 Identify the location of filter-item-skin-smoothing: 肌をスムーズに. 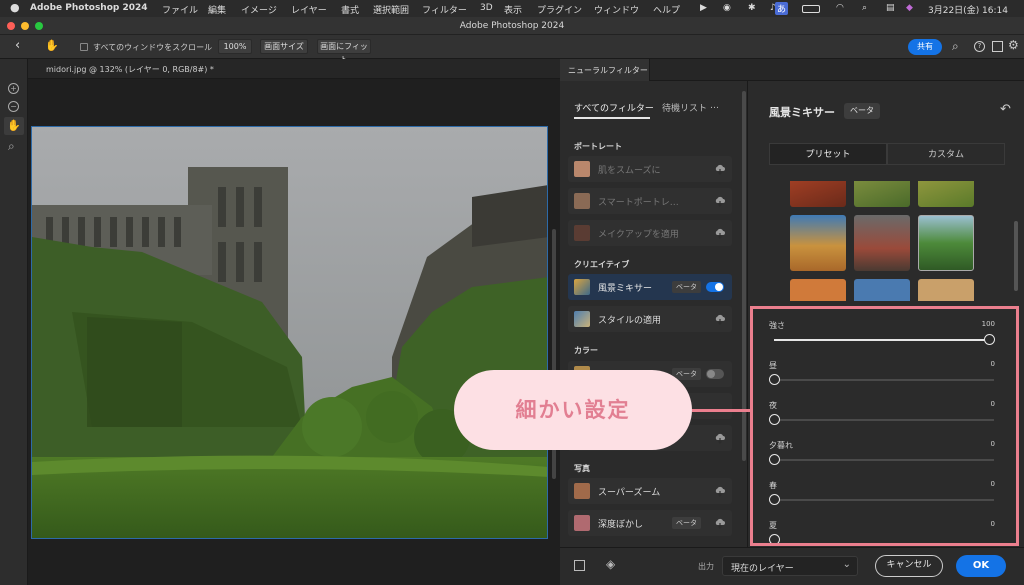
(650, 169).